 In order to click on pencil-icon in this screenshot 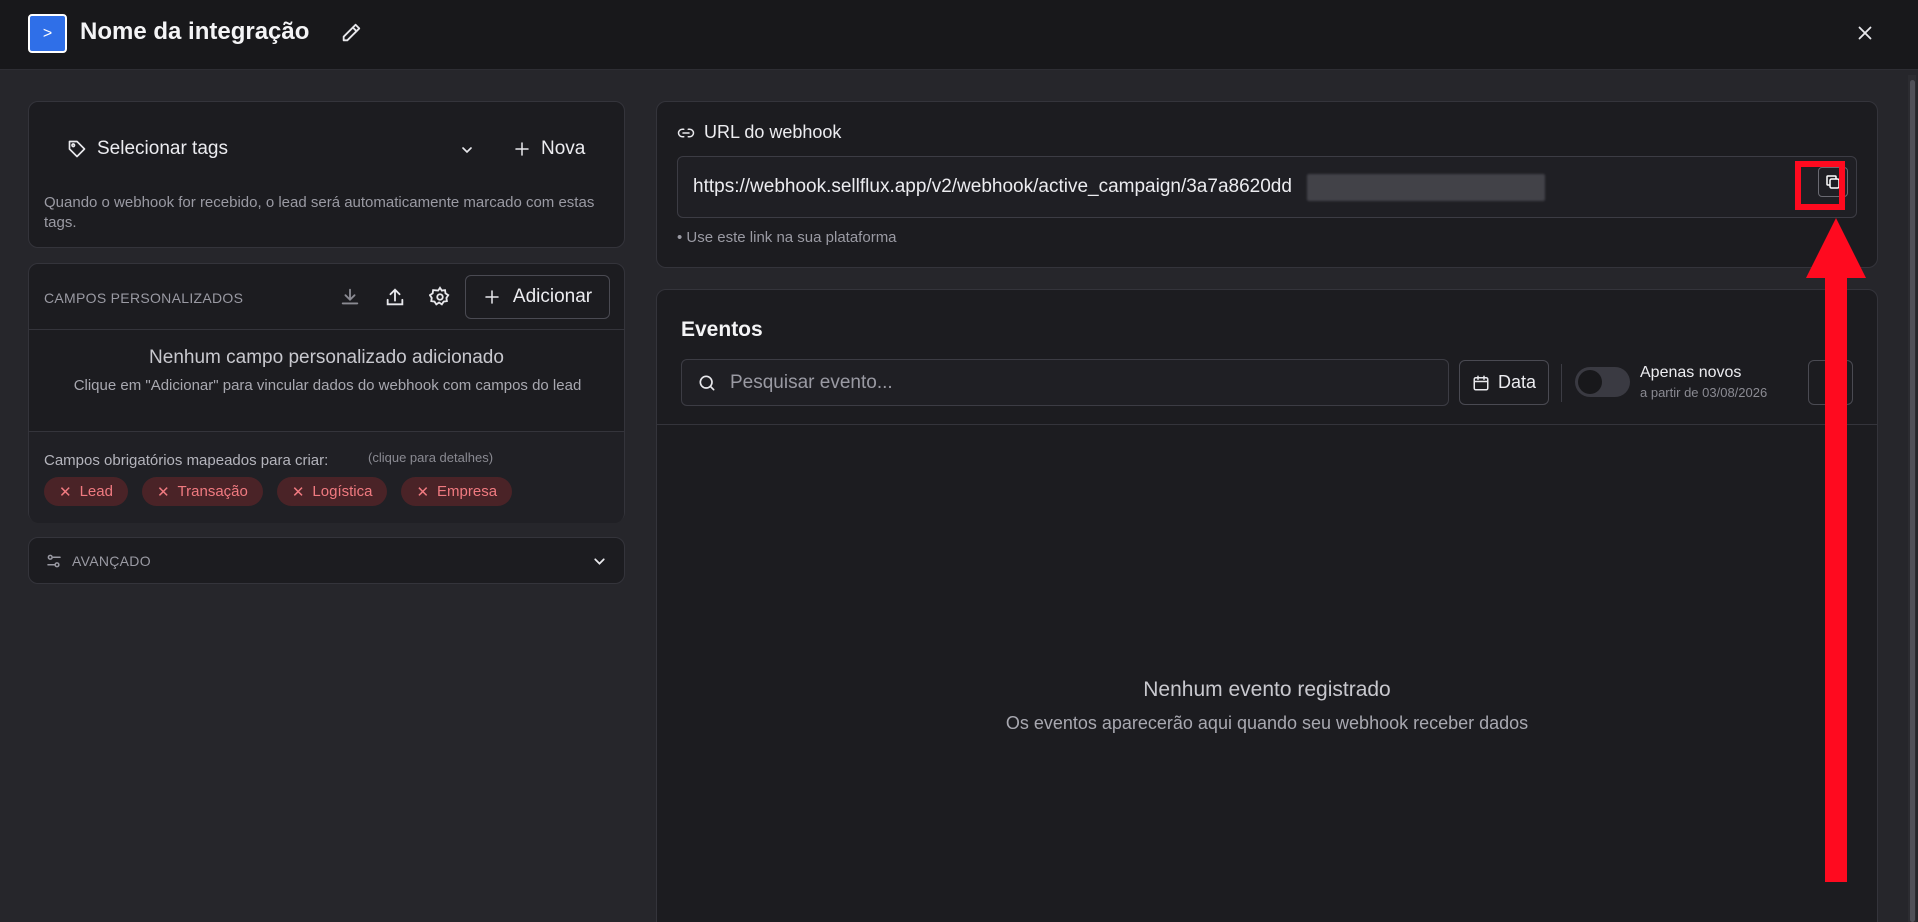, I will do `click(351, 33)`.